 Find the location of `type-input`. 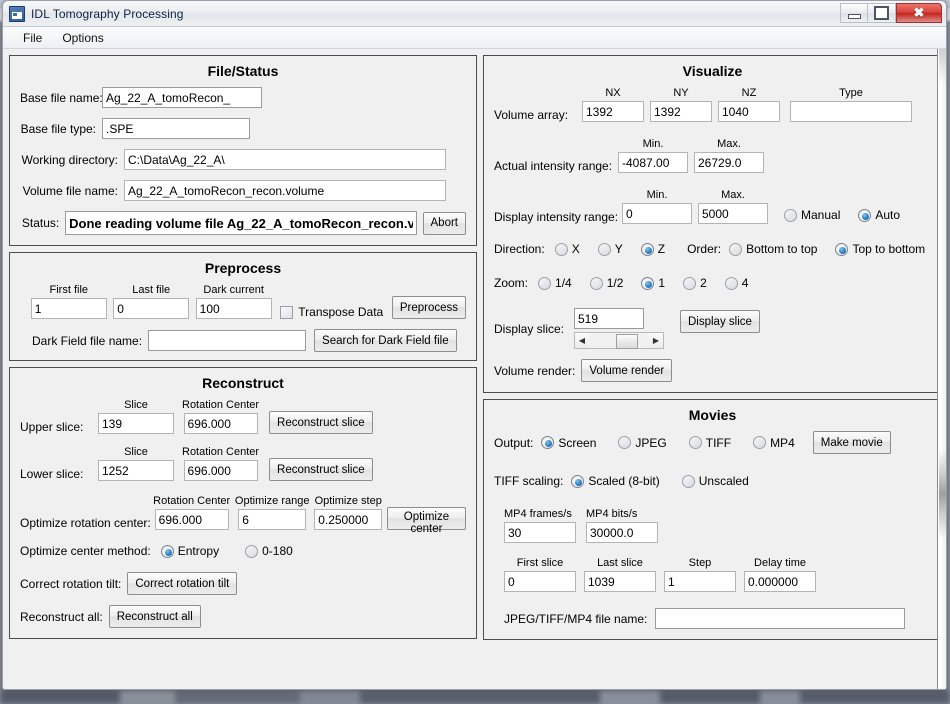

type-input is located at coordinates (851, 111).